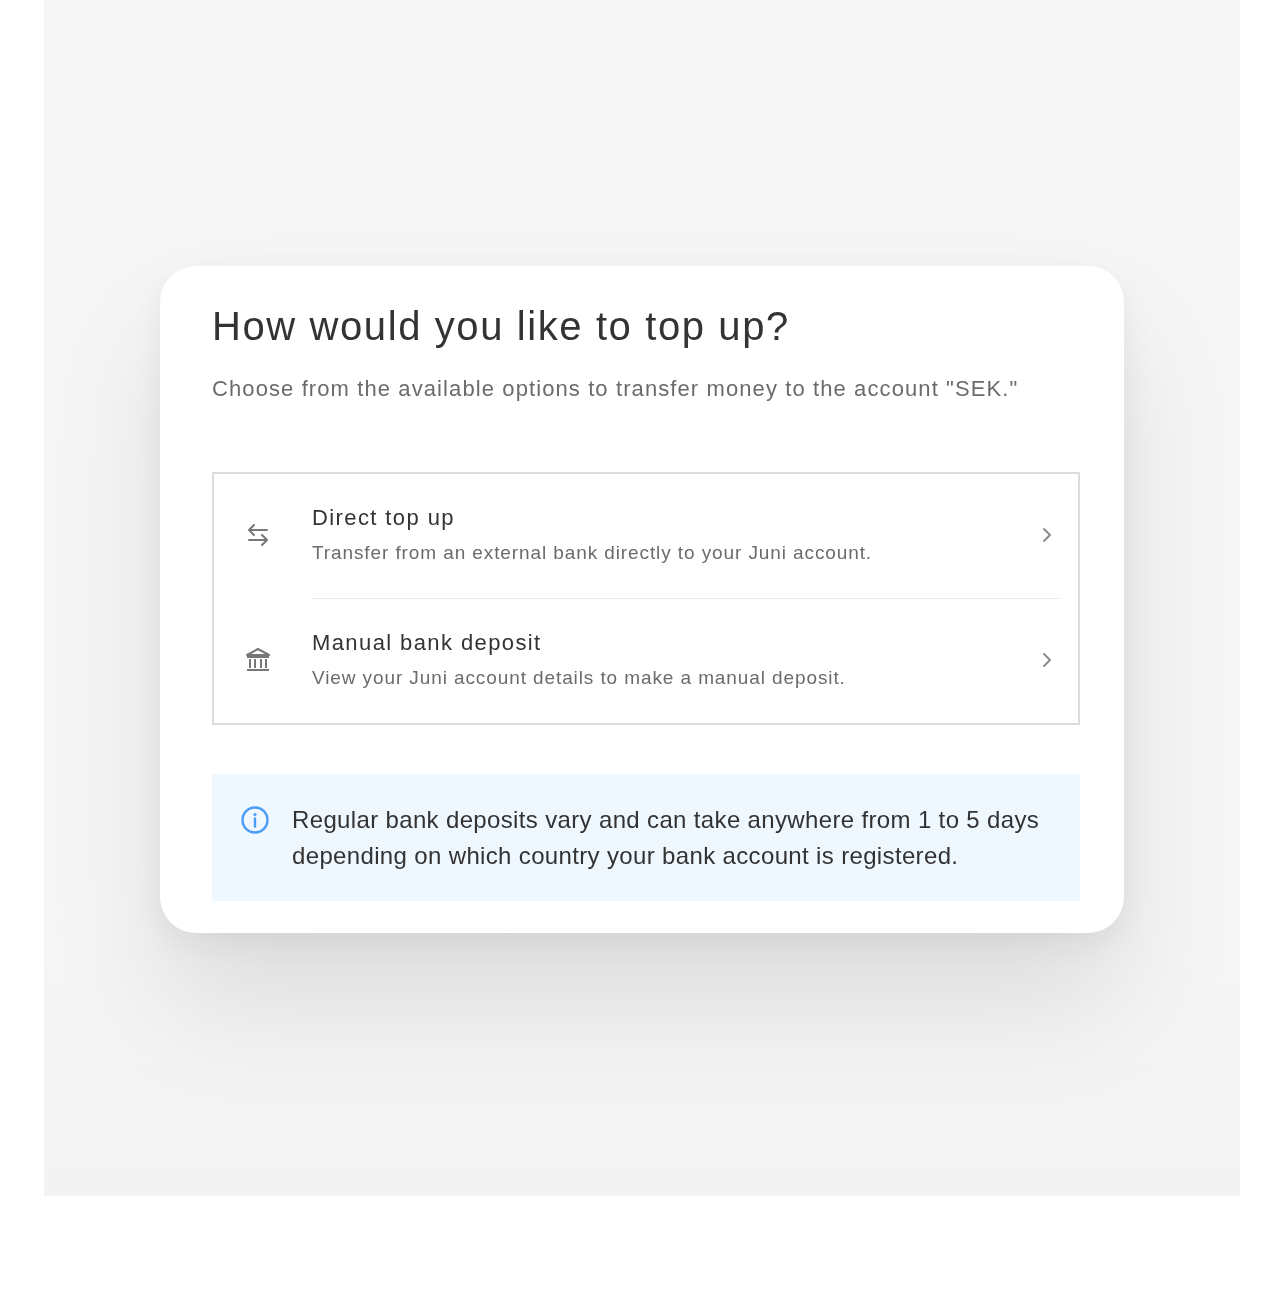 The image size is (1284, 1292). I want to click on swap-arrows-icon, so click(258, 535).